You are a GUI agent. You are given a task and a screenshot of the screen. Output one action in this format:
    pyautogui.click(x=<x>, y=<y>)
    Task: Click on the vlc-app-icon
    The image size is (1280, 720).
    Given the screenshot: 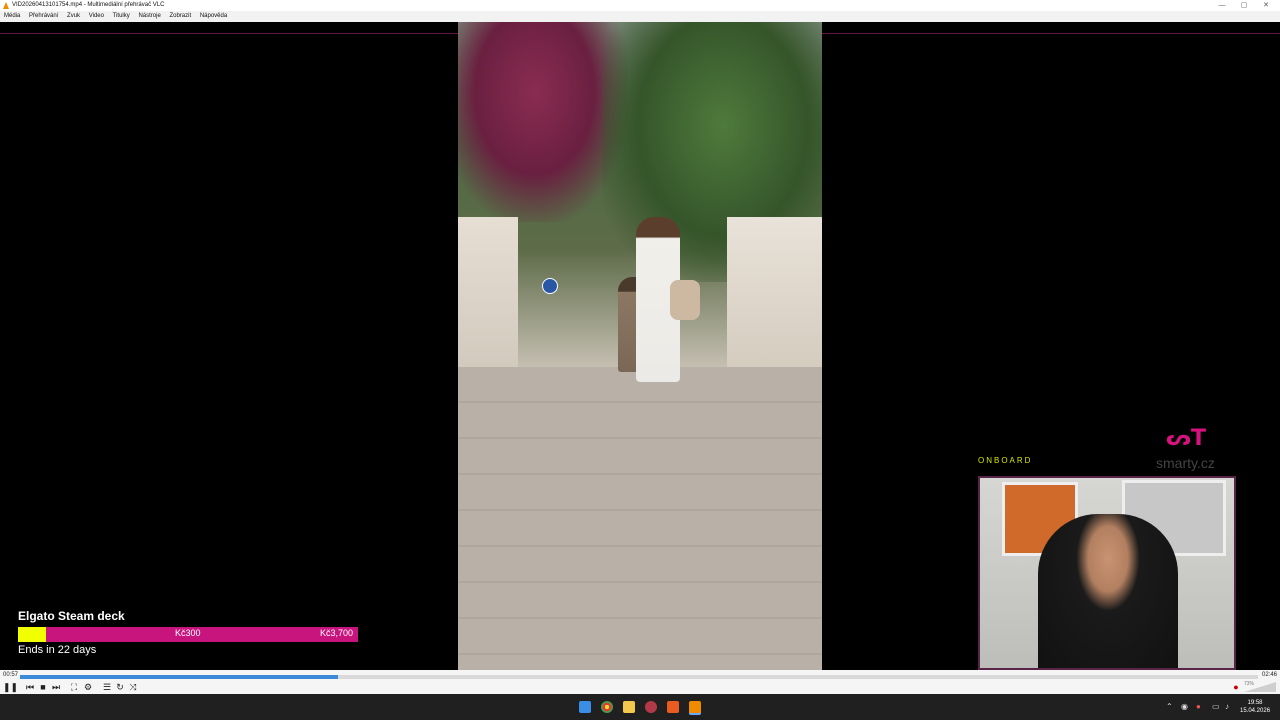 What is the action you would take?
    pyautogui.click(x=673, y=707)
    